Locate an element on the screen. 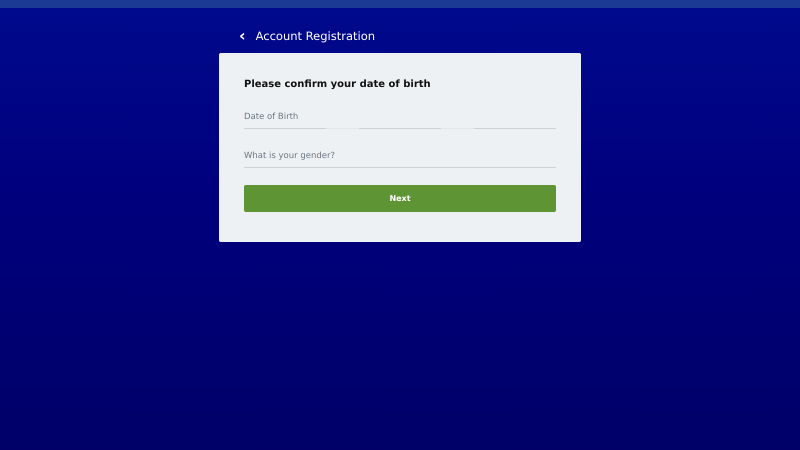 The image size is (800, 450). date-field: Date of Birth is located at coordinates (400, 120).